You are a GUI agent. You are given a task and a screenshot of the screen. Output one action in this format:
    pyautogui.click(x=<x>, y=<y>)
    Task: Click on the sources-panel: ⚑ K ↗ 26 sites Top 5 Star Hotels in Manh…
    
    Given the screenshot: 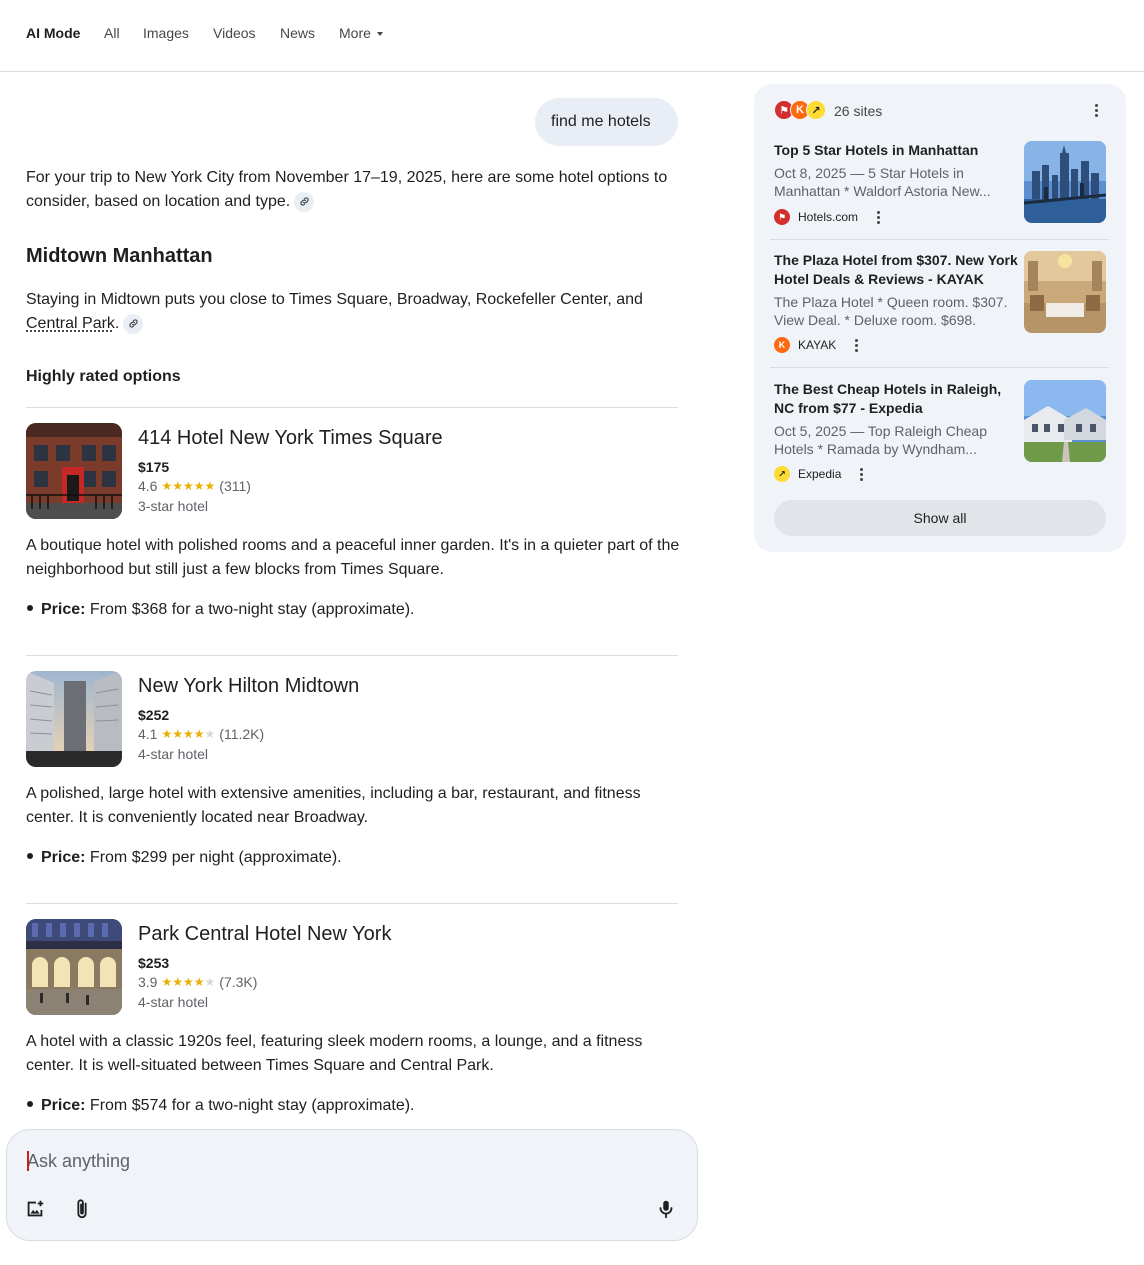 What is the action you would take?
    pyautogui.click(x=940, y=318)
    